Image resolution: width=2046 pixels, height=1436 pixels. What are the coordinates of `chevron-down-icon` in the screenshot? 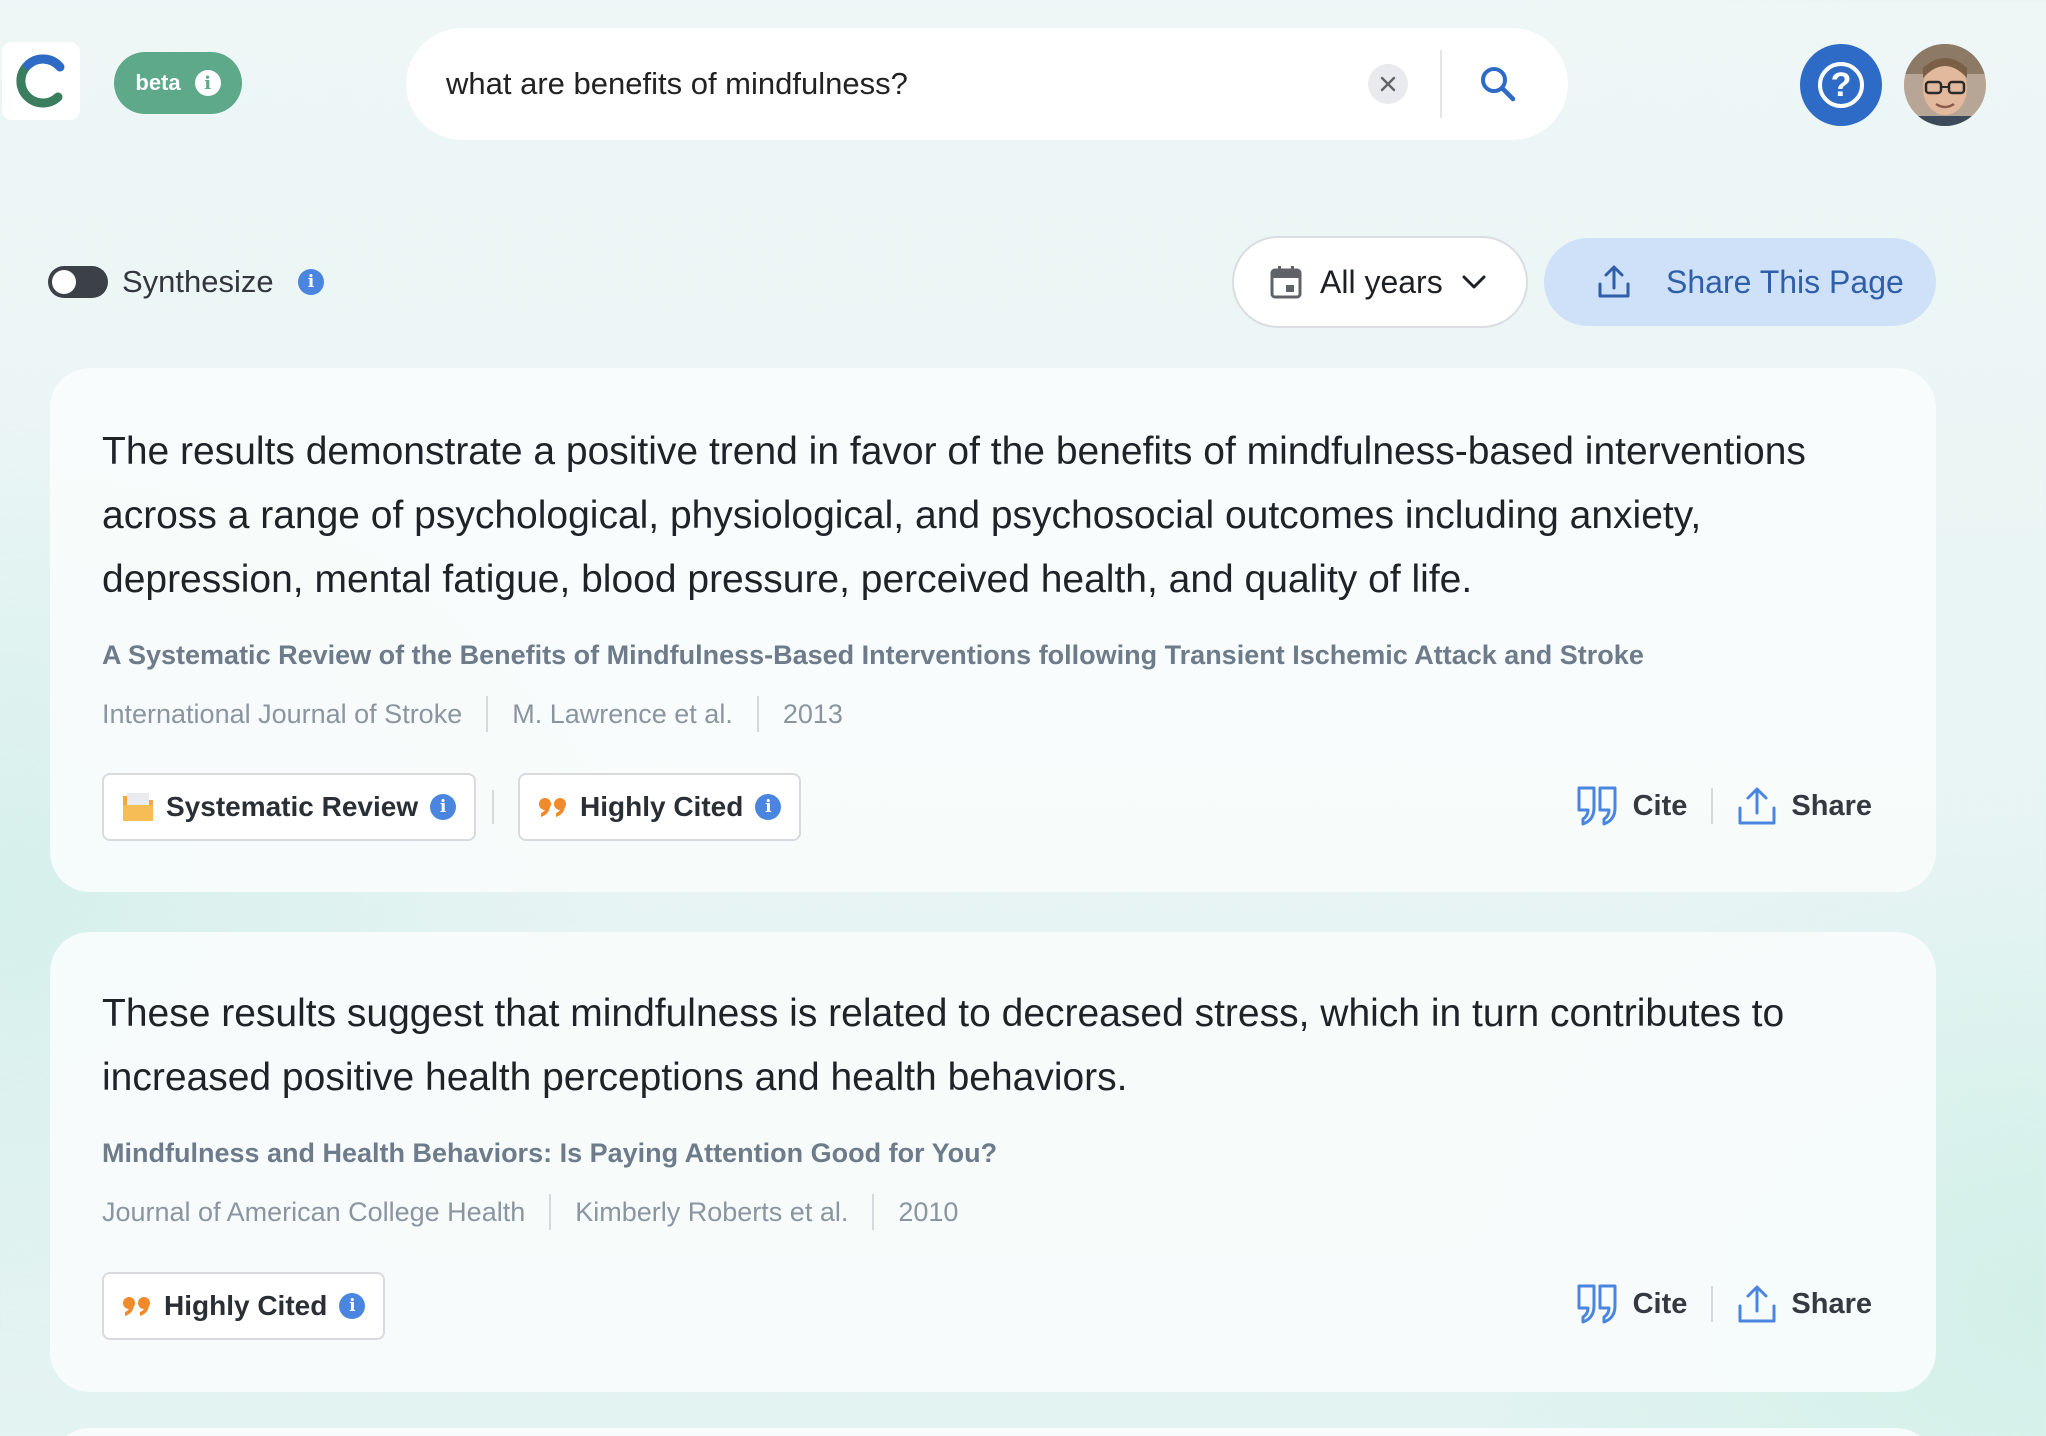 It's located at (1474, 282).